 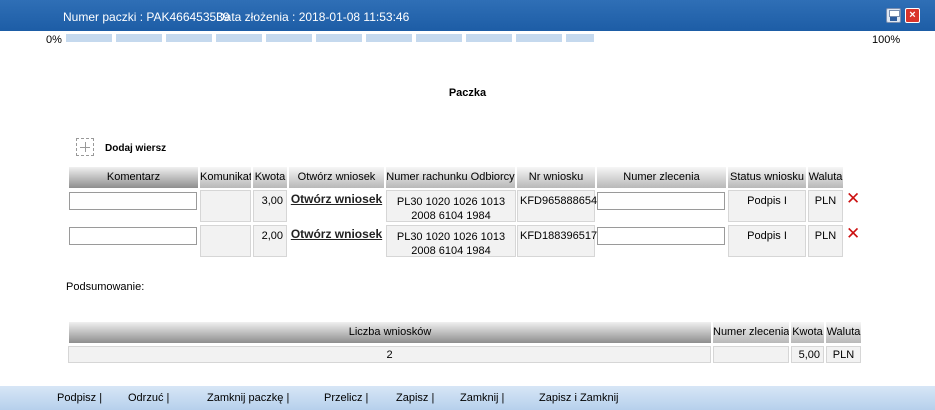 What do you see at coordinates (313, 17) in the screenshot?
I see `created-date: Data złożenia : 2018-01-08 11:53:46` at bounding box center [313, 17].